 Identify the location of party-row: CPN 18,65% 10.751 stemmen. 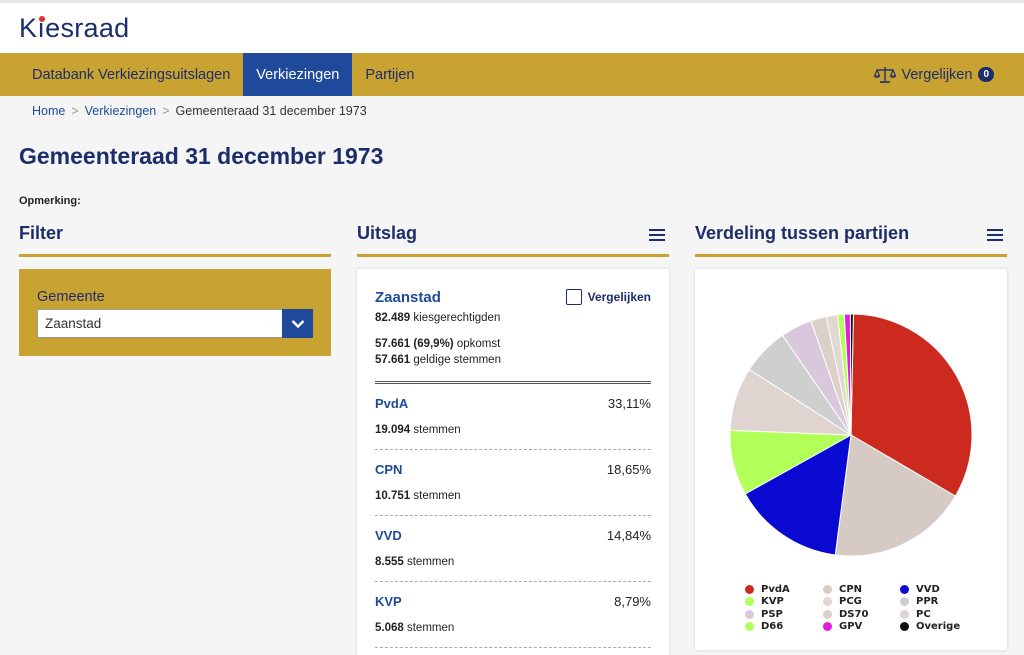
(513, 483).